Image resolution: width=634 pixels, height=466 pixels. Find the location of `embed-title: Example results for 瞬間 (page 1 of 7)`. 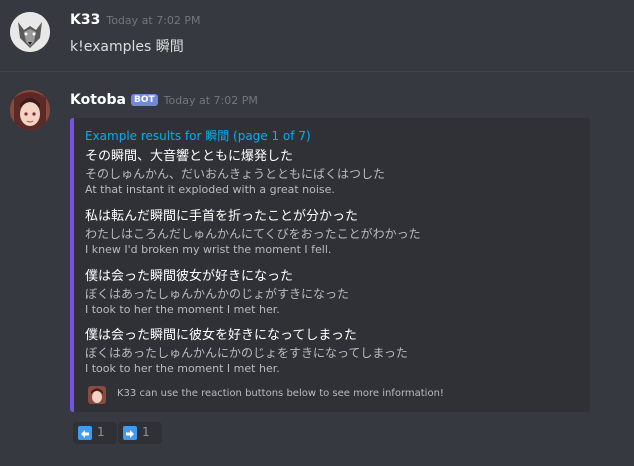

embed-title: Example results for 瞬間 (page 1 of 7) is located at coordinates (198, 135).